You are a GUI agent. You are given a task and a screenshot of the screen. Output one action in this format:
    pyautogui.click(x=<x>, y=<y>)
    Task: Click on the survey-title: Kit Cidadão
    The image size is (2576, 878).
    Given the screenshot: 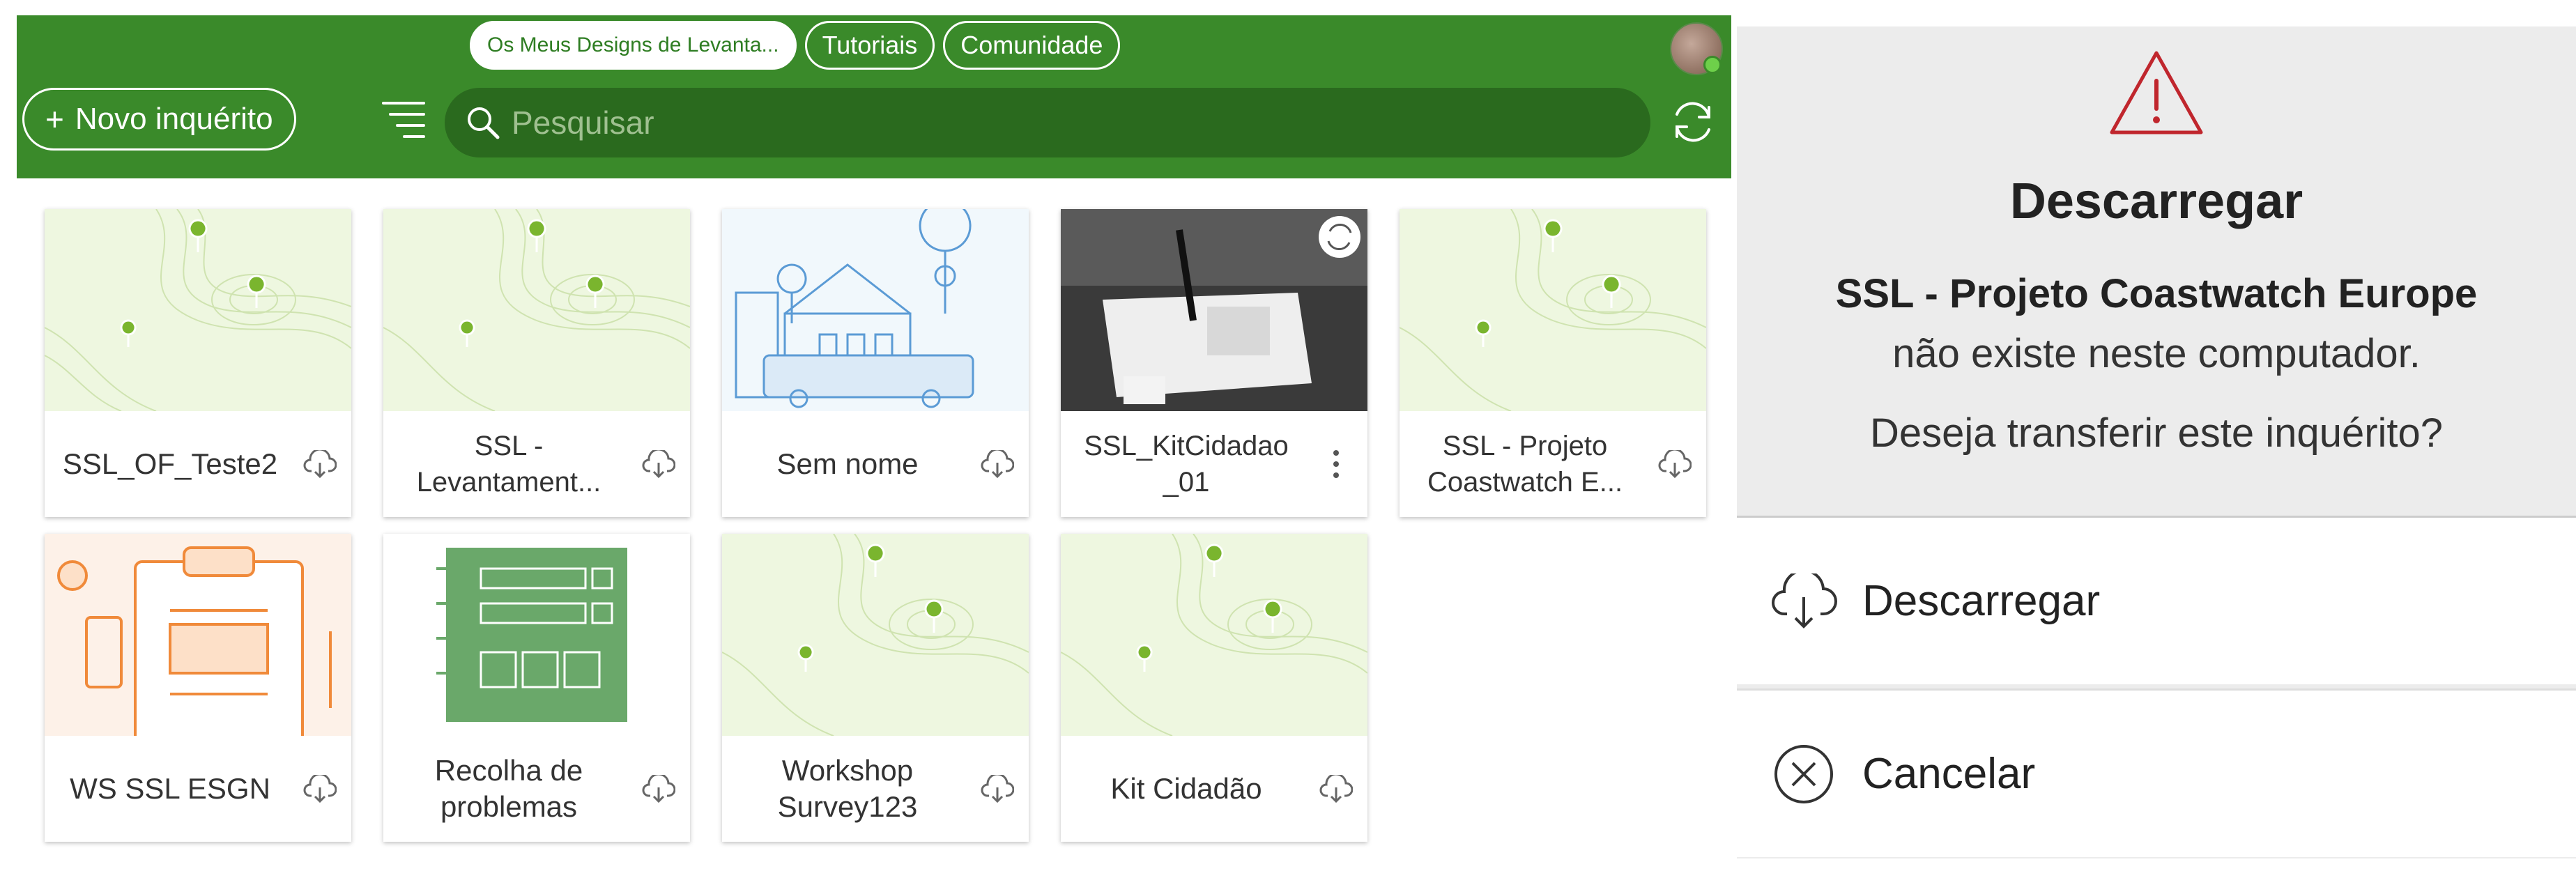 What is the action you would take?
    pyautogui.click(x=1186, y=788)
    